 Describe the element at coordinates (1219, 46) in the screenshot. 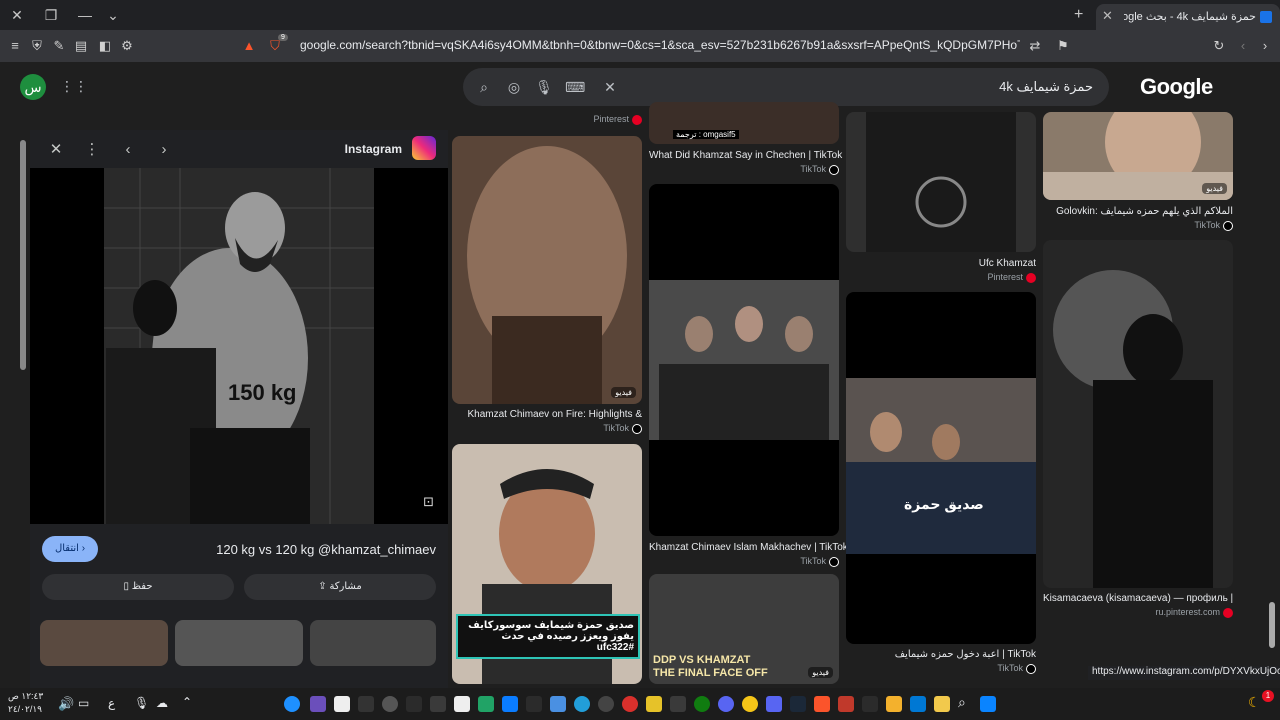

I see `reload-icon: ↻` at that location.